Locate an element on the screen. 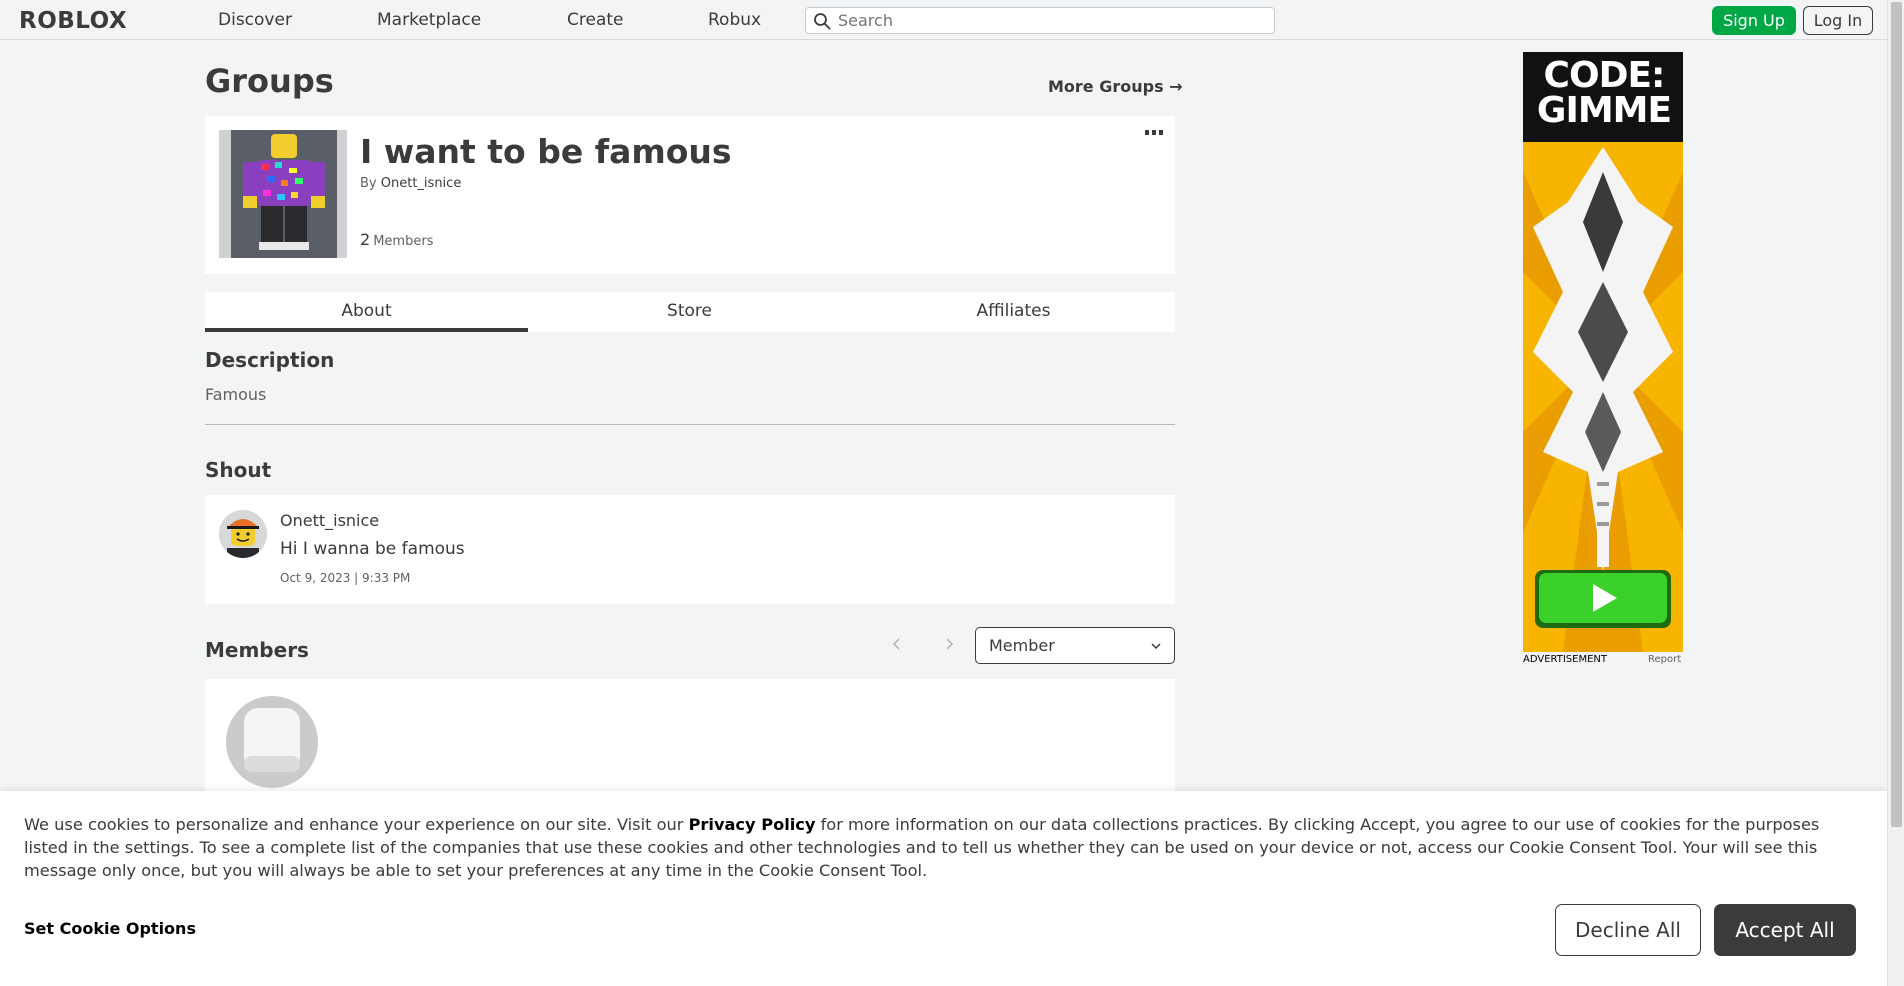  ad-report-link: Report is located at coordinates (1664, 659).